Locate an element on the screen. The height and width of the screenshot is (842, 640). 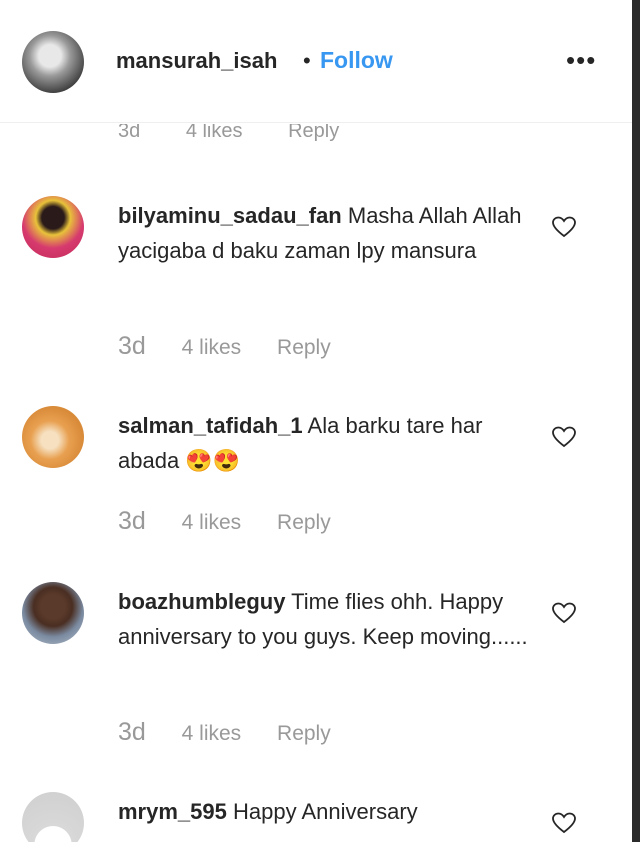
scrollbar is located at coordinates (636, 421).